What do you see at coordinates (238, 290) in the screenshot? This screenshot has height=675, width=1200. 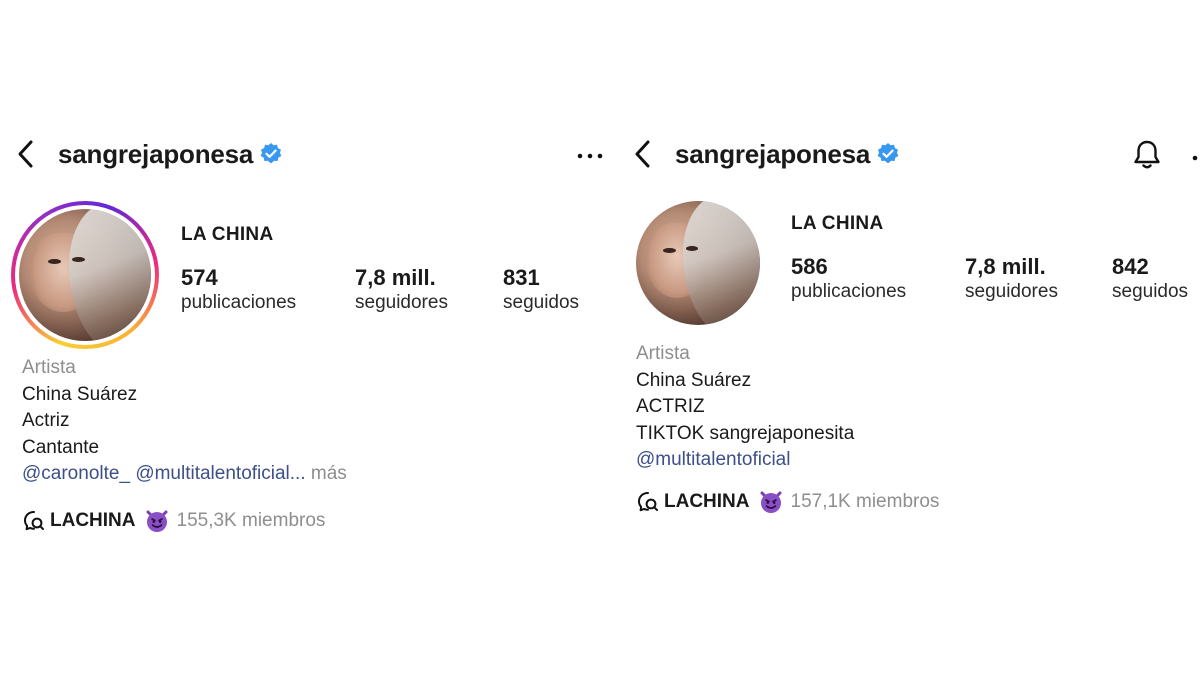 I see `stat-posts: 574 publicaciones` at bounding box center [238, 290].